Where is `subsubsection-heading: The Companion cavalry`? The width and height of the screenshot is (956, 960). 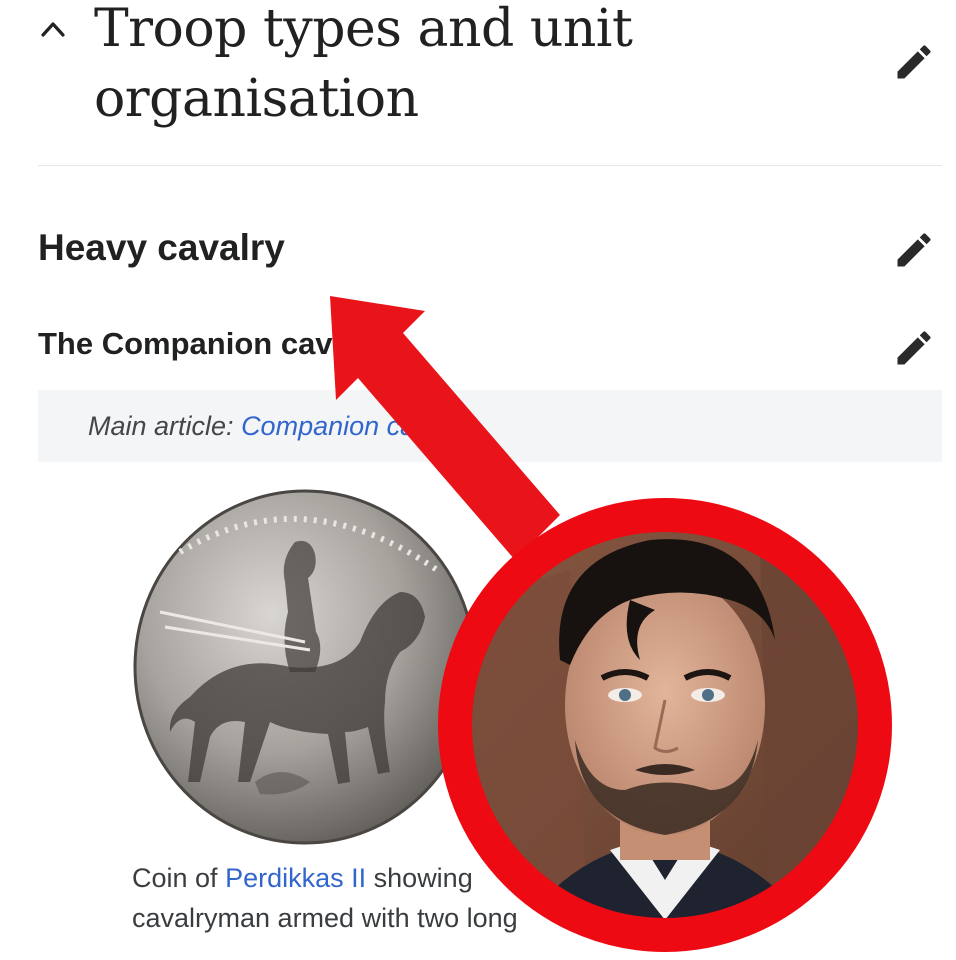 subsubsection-heading: The Companion cavalry is located at coordinates (213, 343).